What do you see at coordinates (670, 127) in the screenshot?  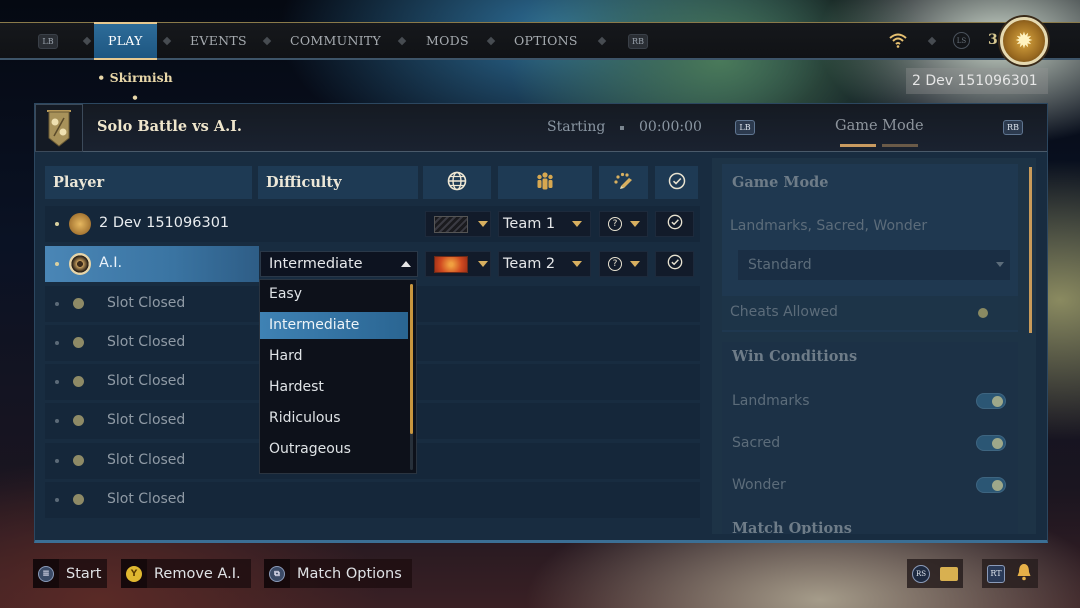 I see `lobby-timer: 00:00:00` at bounding box center [670, 127].